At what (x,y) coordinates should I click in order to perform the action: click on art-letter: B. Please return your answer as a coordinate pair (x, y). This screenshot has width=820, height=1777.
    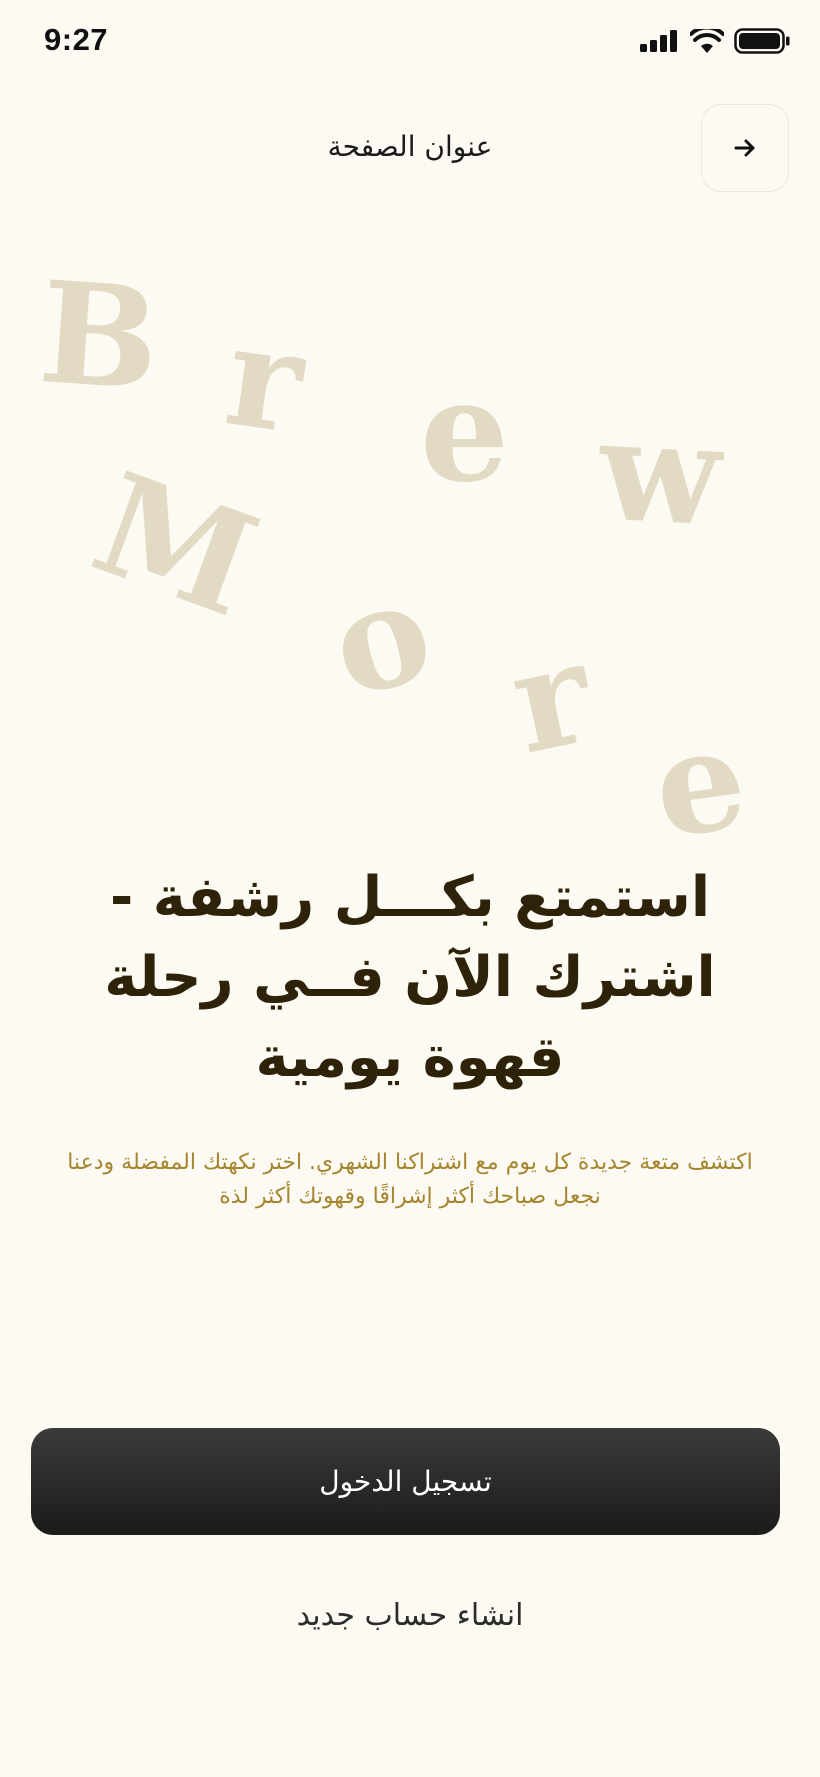
    Looking at the image, I should click on (99, 337).